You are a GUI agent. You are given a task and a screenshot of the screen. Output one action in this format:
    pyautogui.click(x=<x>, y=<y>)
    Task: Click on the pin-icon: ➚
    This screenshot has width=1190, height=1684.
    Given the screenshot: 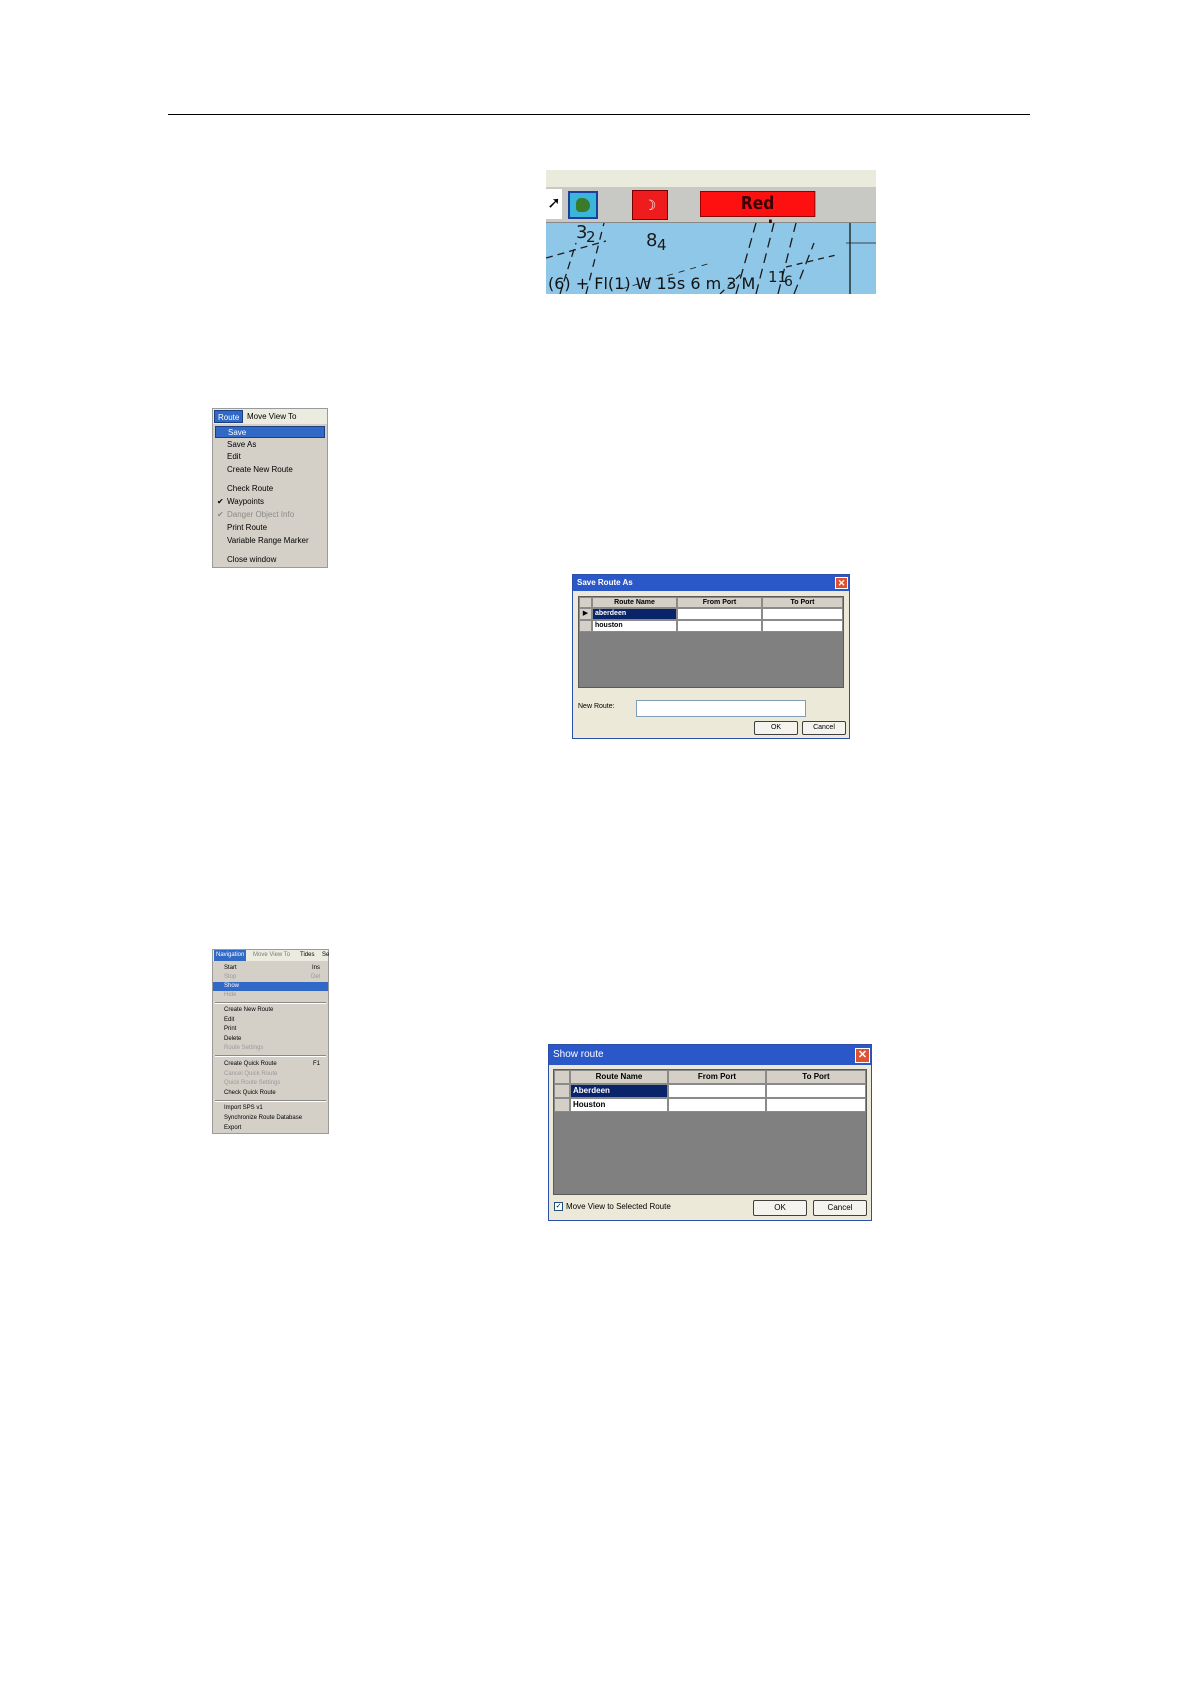 What is the action you would take?
    pyautogui.click(x=554, y=204)
    